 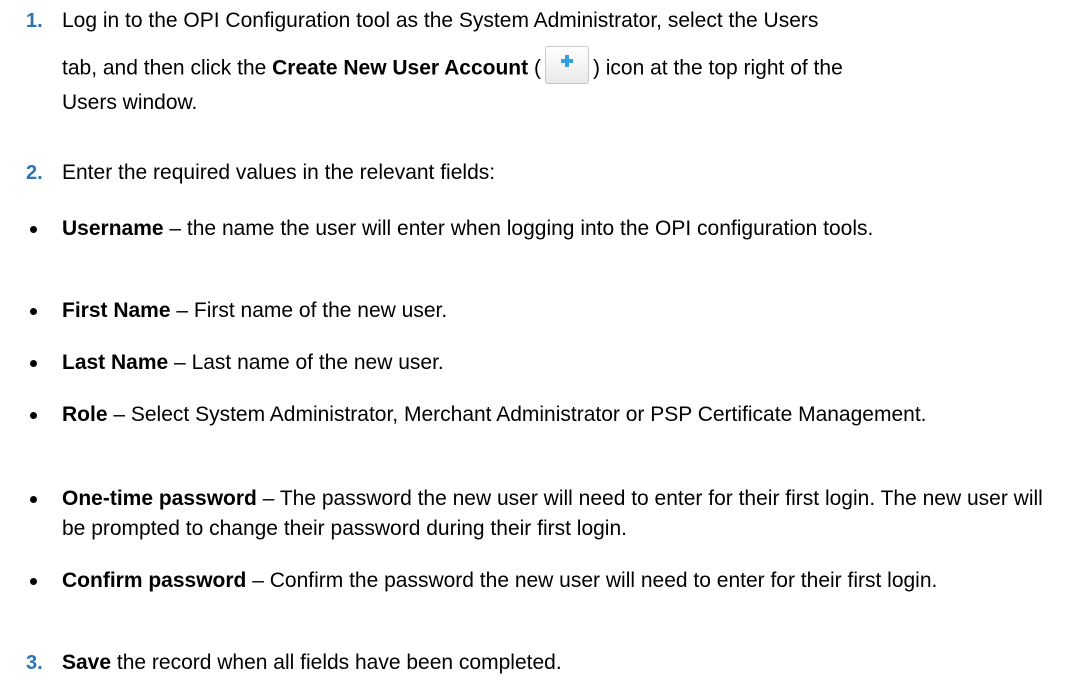 What do you see at coordinates (34, 21) in the screenshot?
I see `step-number: 1.` at bounding box center [34, 21].